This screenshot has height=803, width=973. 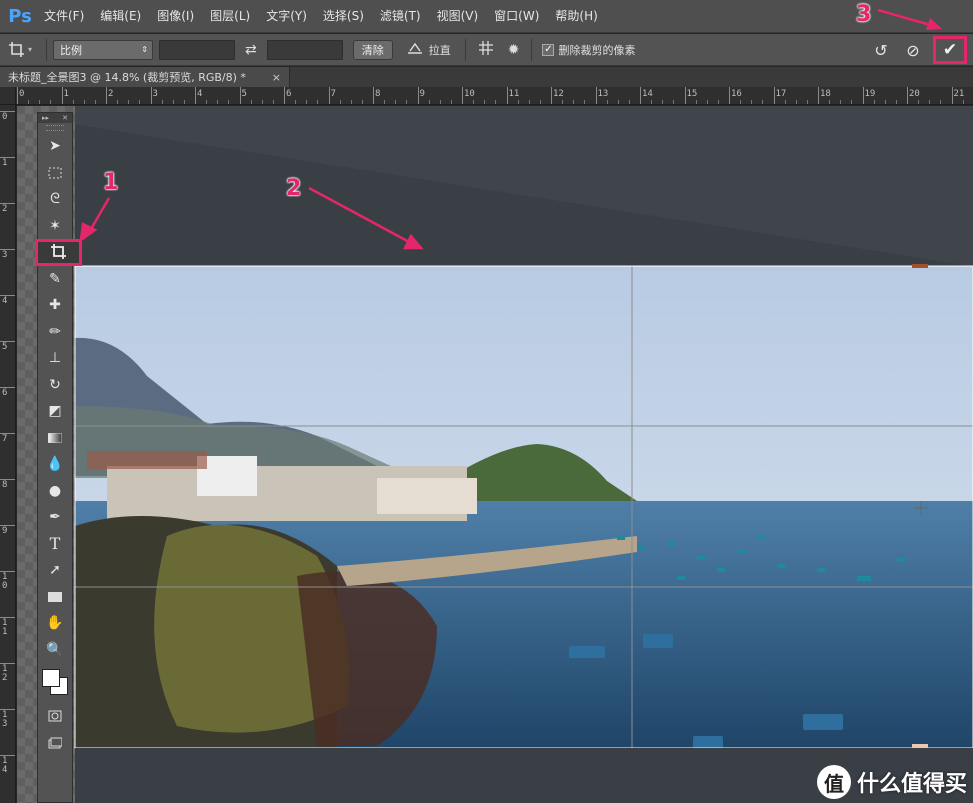 I want to click on marquee-tool-icon, so click(x=55, y=173).